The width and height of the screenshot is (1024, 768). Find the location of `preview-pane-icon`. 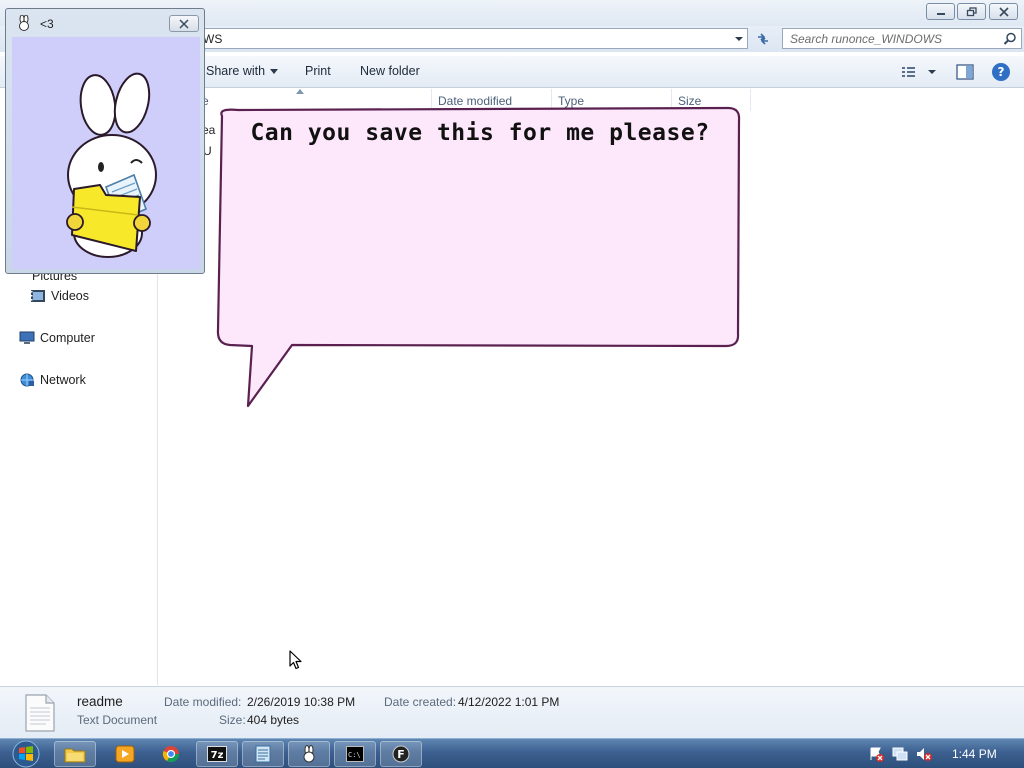

preview-pane-icon is located at coordinates (965, 72).